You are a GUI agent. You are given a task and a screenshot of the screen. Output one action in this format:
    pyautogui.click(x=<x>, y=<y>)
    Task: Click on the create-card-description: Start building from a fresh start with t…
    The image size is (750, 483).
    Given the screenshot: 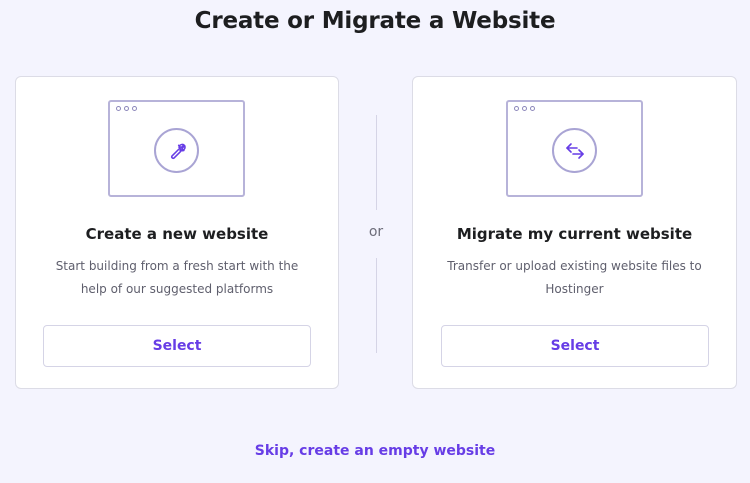 What is the action you would take?
    pyautogui.click(x=177, y=277)
    